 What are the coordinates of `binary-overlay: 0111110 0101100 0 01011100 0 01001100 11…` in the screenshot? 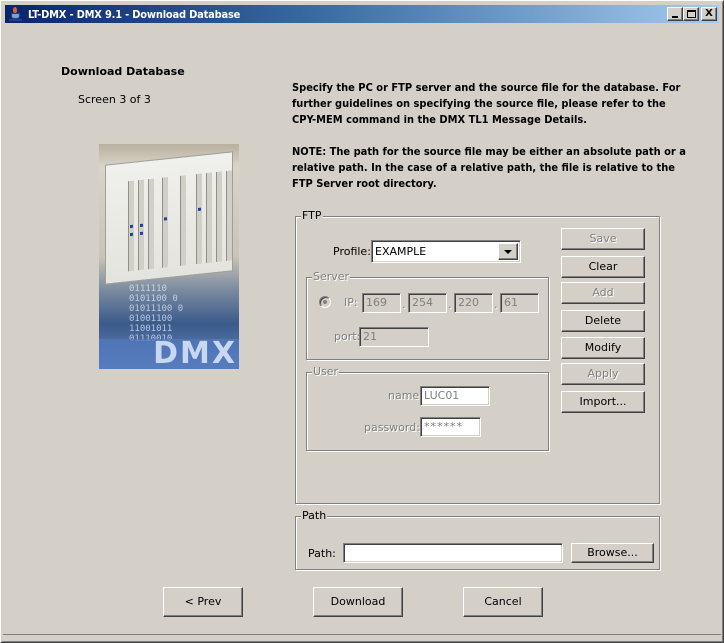 It's located at (156, 314).